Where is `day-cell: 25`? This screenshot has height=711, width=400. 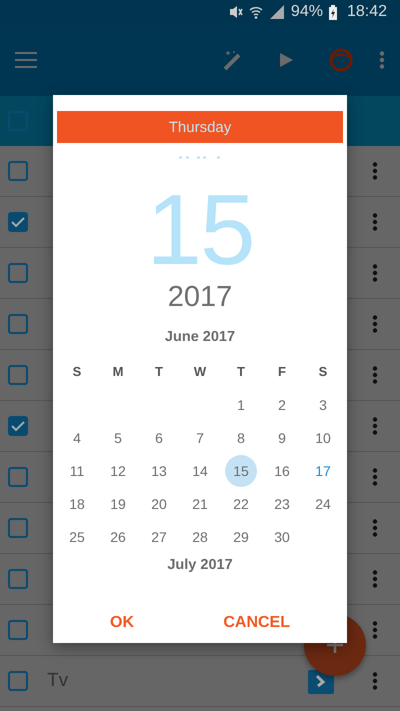
day-cell: 25 is located at coordinates (77, 536).